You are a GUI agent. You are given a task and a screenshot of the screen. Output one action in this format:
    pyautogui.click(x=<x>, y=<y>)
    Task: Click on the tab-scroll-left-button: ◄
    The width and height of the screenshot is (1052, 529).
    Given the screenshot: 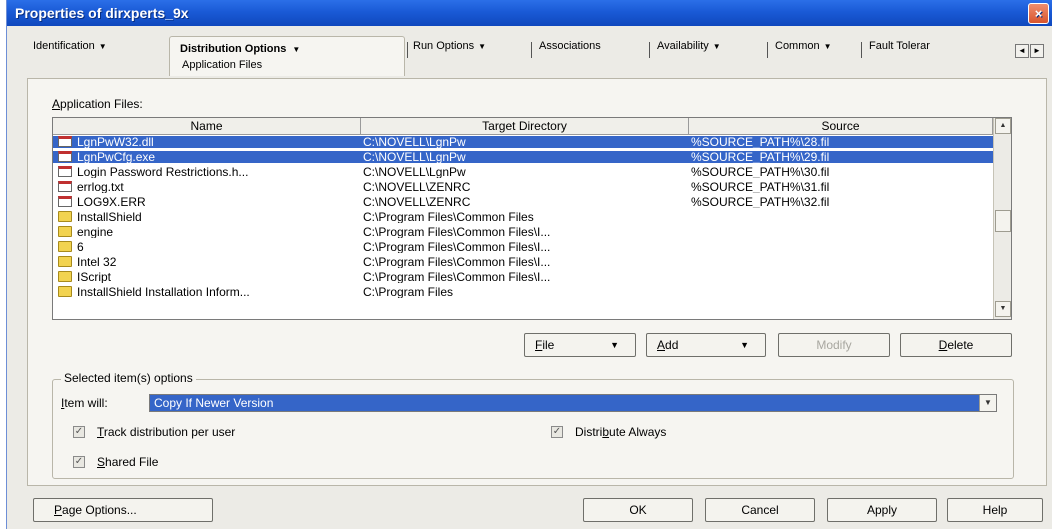 What is the action you would take?
    pyautogui.click(x=1022, y=51)
    